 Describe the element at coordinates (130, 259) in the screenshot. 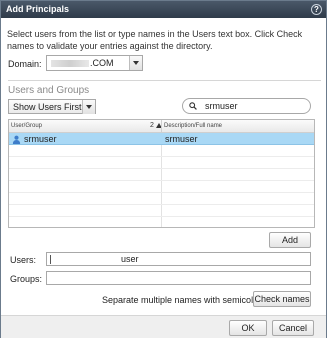

I see `users-value: user` at that location.